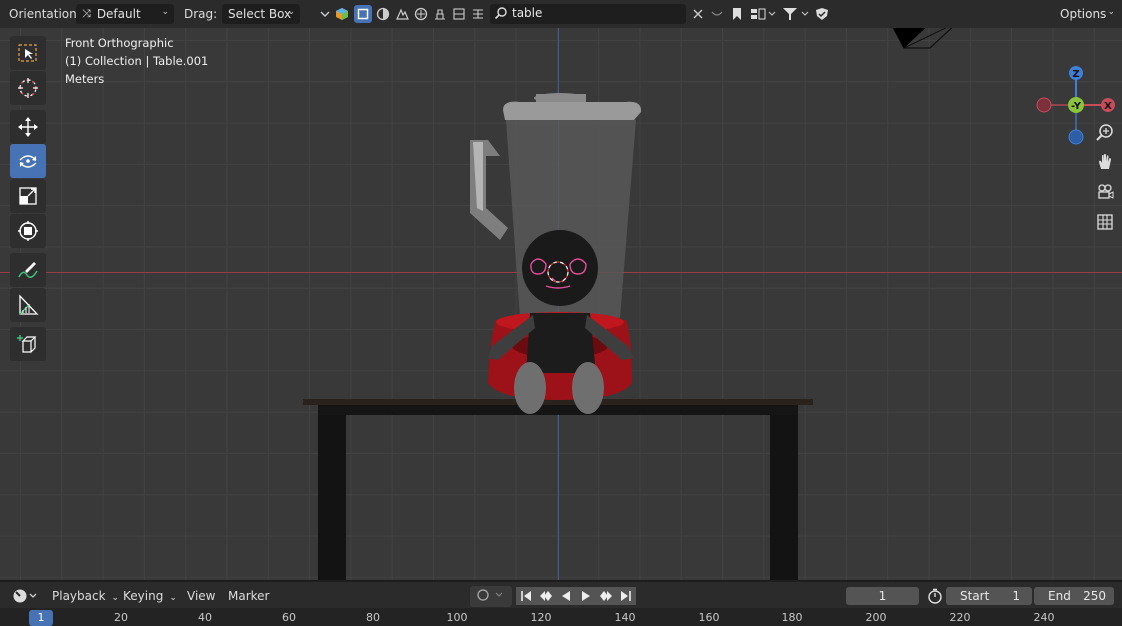 The image size is (1122, 626). I want to click on jump-start-button, so click(526, 596).